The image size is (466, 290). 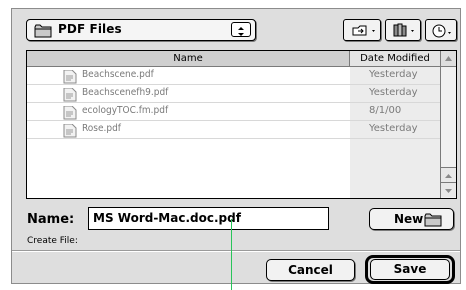 I want to click on list-item: Beachscenefh9.pdf Yesterday, so click(x=233, y=94).